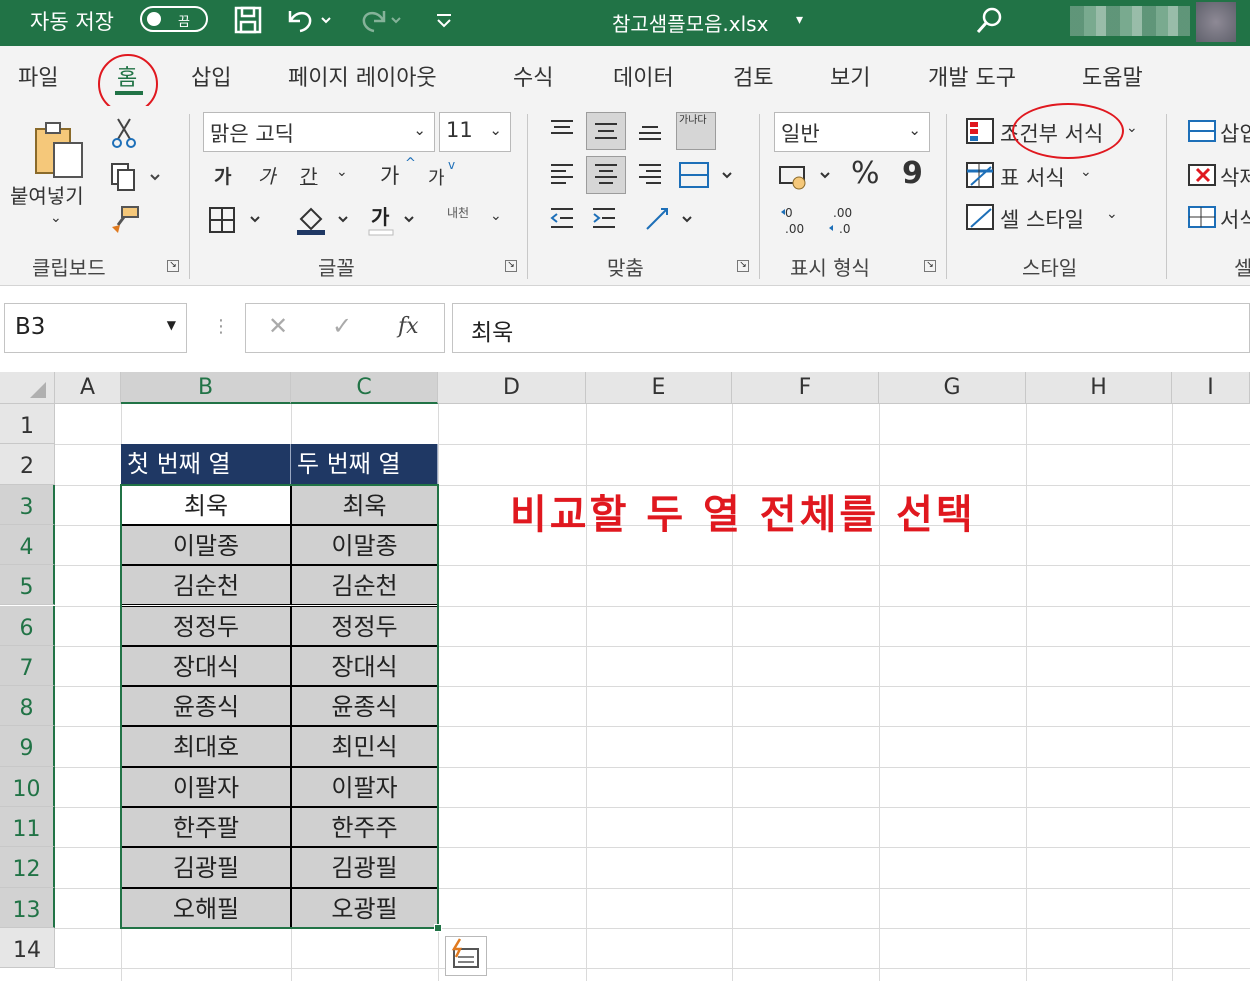  Describe the element at coordinates (606, 175) in the screenshot. I see `align-center-button` at that location.